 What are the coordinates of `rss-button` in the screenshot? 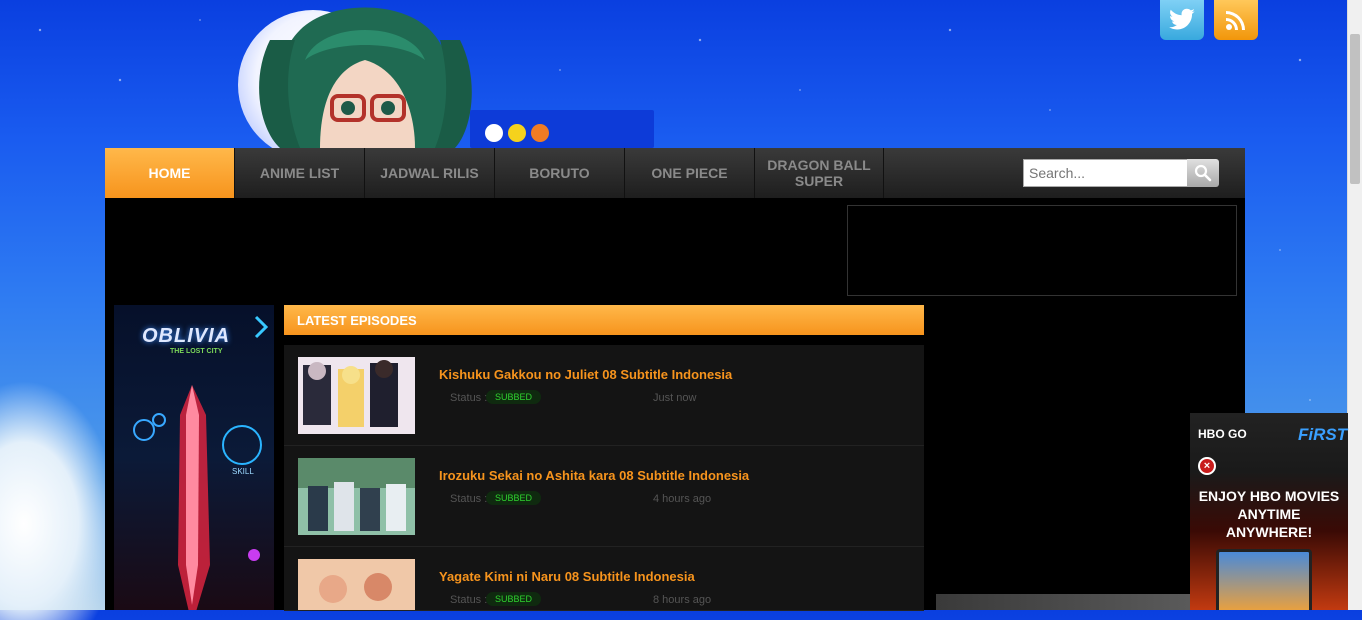 It's located at (1236, 20).